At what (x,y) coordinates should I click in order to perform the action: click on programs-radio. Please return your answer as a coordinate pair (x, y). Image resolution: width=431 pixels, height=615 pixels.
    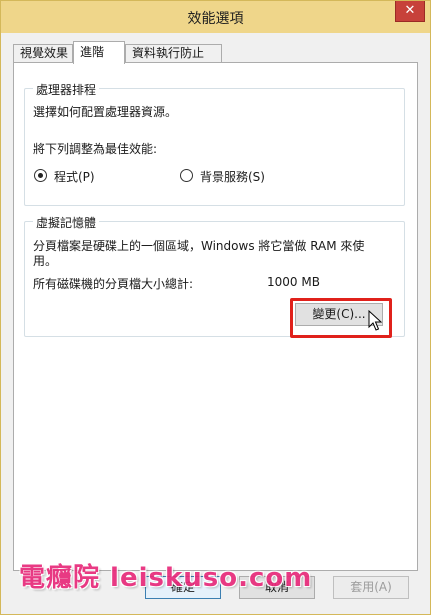
    Looking at the image, I should click on (40, 175).